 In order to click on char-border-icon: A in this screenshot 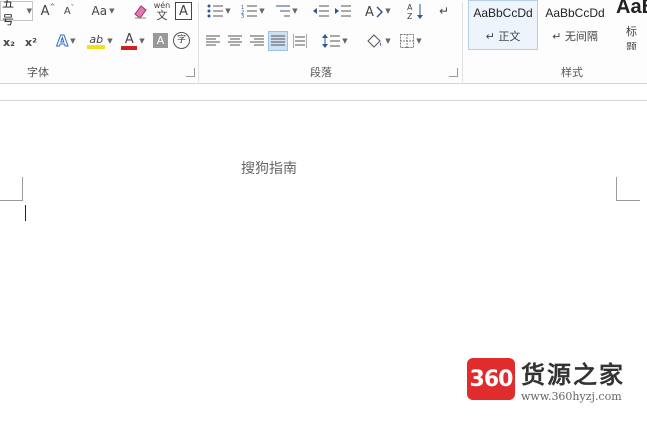, I will do `click(183, 11)`.